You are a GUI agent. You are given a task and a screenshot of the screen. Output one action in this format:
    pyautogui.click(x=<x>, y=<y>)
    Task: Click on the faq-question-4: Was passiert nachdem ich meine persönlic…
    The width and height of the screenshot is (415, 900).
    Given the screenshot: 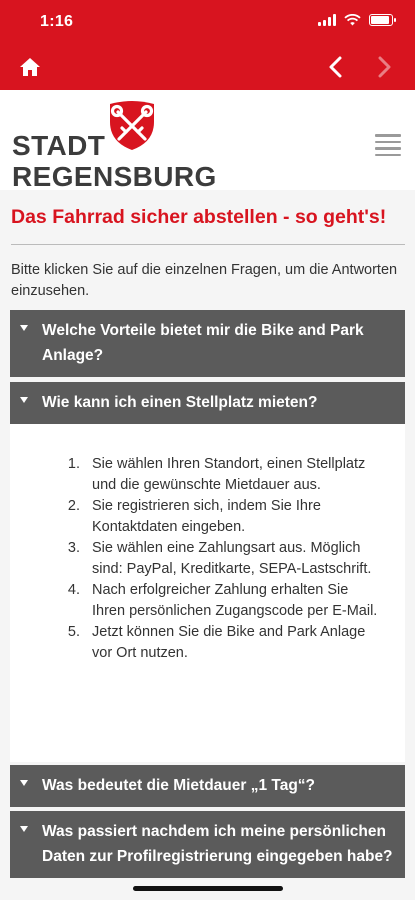 What is the action you would take?
    pyautogui.click(x=207, y=844)
    